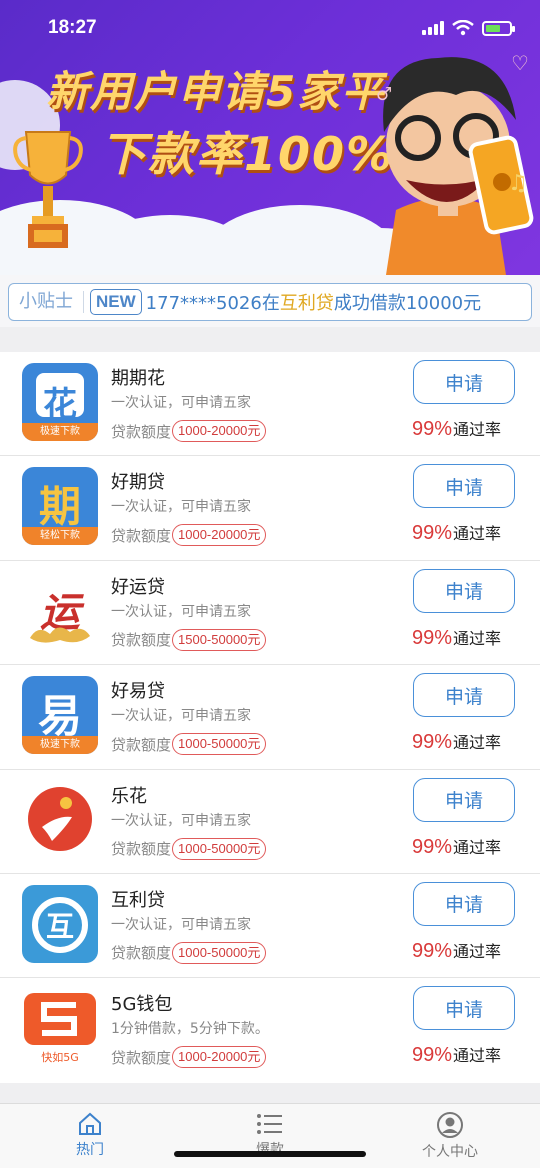 The width and height of the screenshot is (540, 1168). I want to click on product-name: 乐花, so click(129, 796).